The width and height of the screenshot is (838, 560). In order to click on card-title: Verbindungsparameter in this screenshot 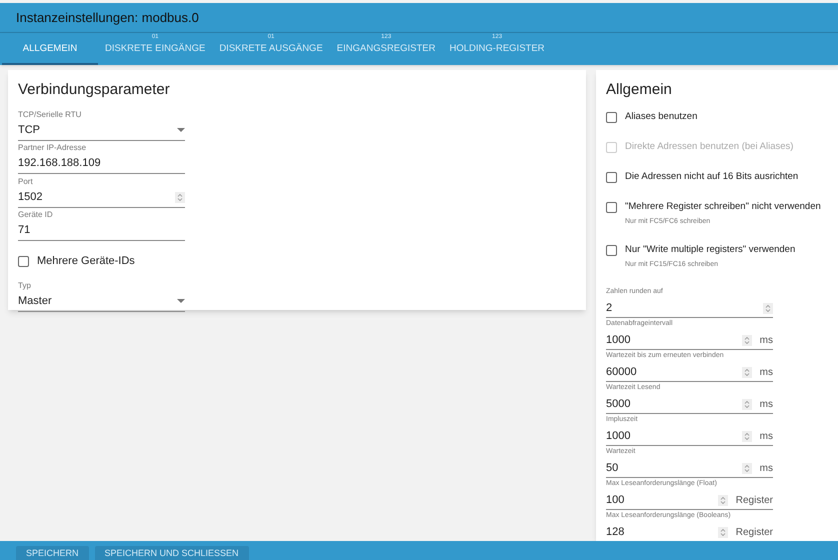, I will do `click(94, 90)`.